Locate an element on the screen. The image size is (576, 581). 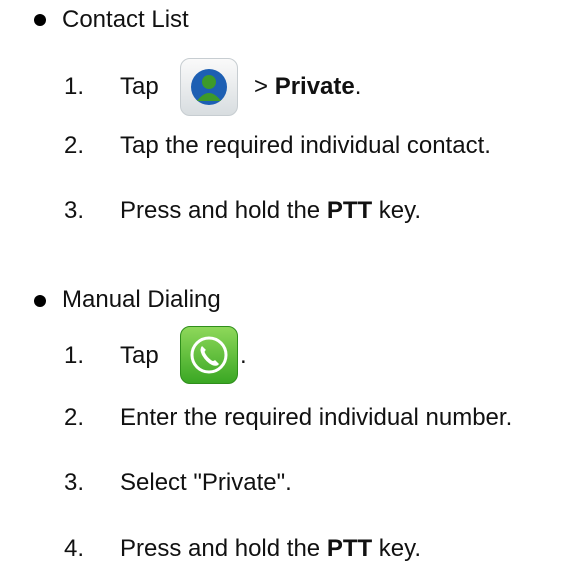
contacts-app-icon is located at coordinates (209, 87).